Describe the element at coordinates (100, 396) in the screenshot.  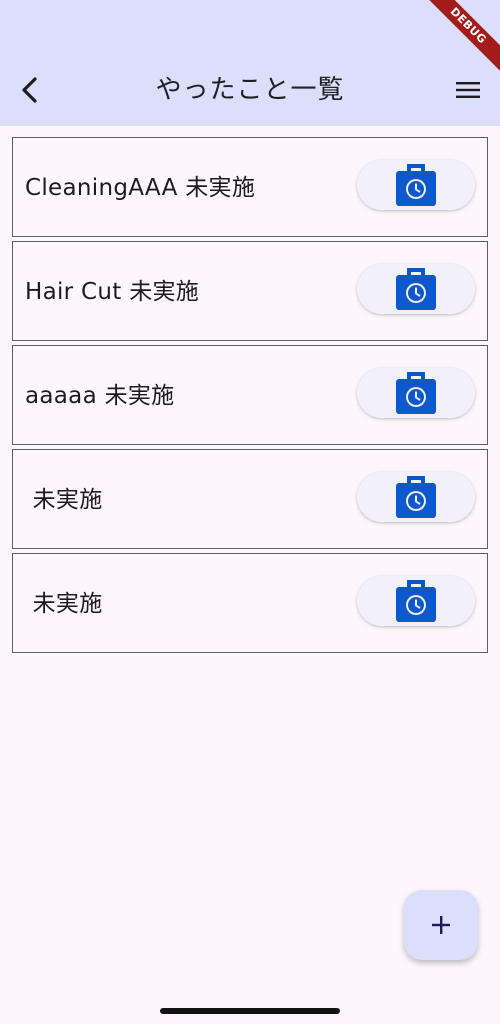
I see `item-label: aaaaa 未実施` at that location.